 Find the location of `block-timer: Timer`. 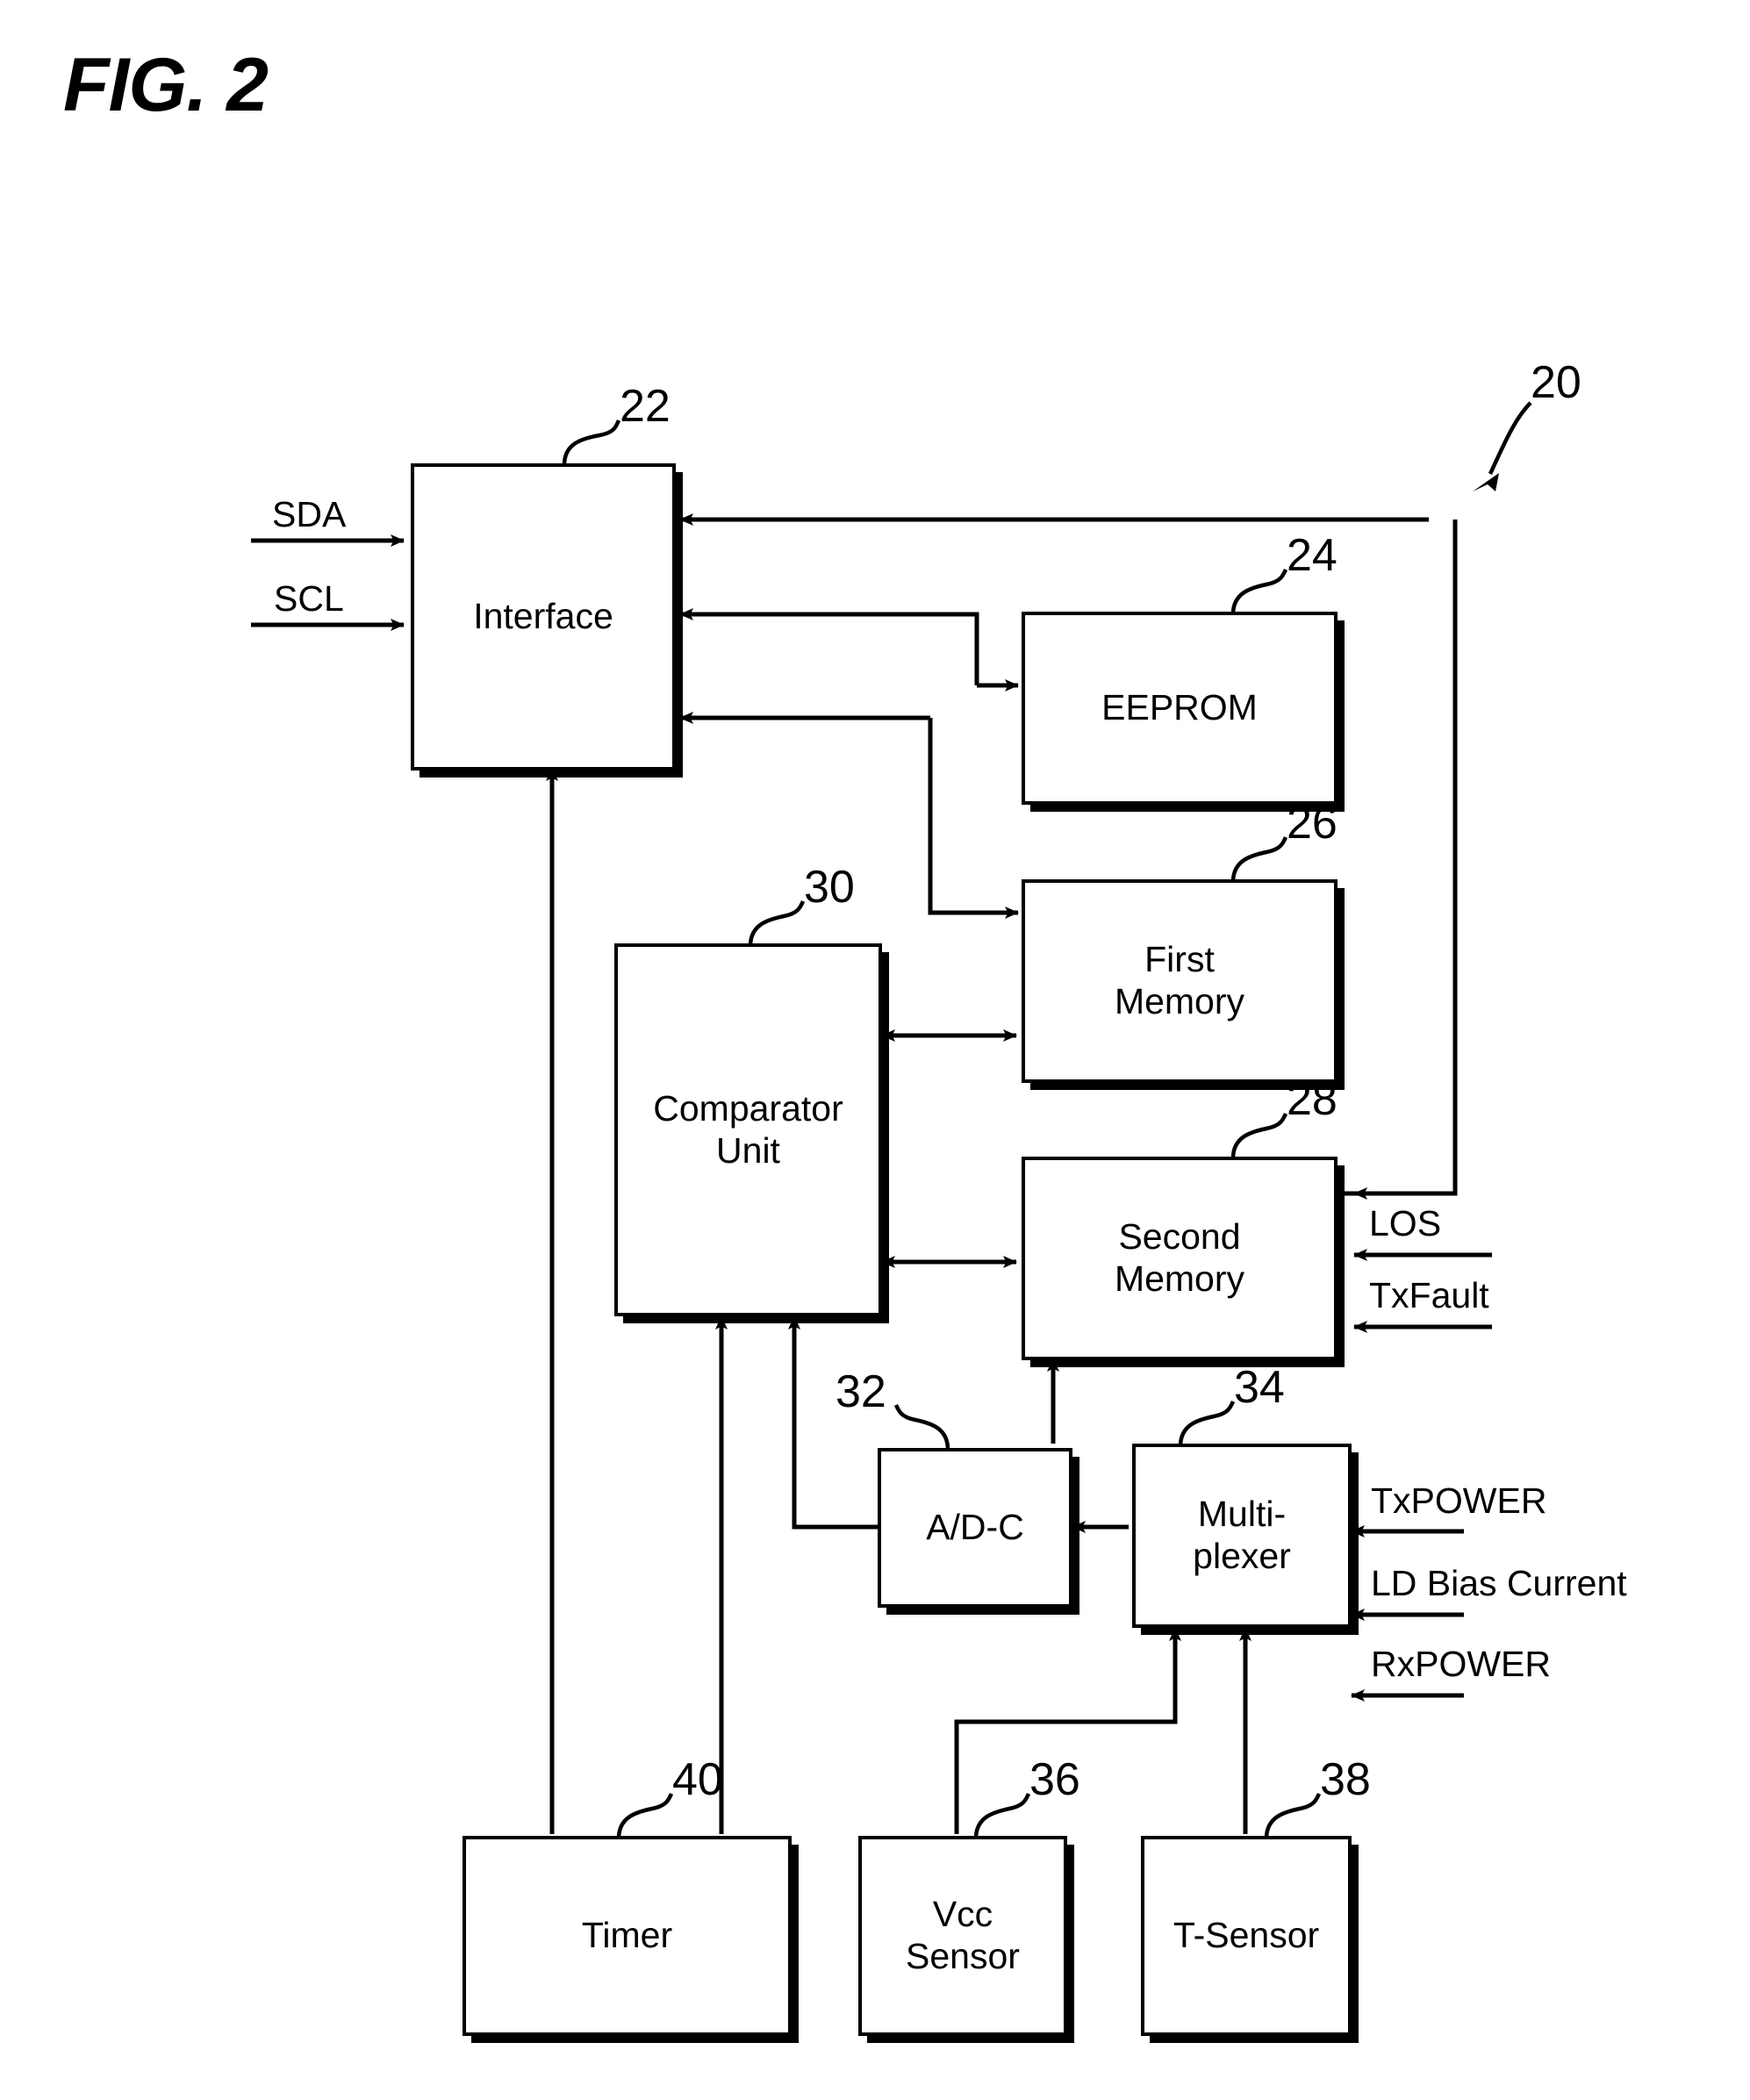

block-timer: Timer is located at coordinates (628, 1936).